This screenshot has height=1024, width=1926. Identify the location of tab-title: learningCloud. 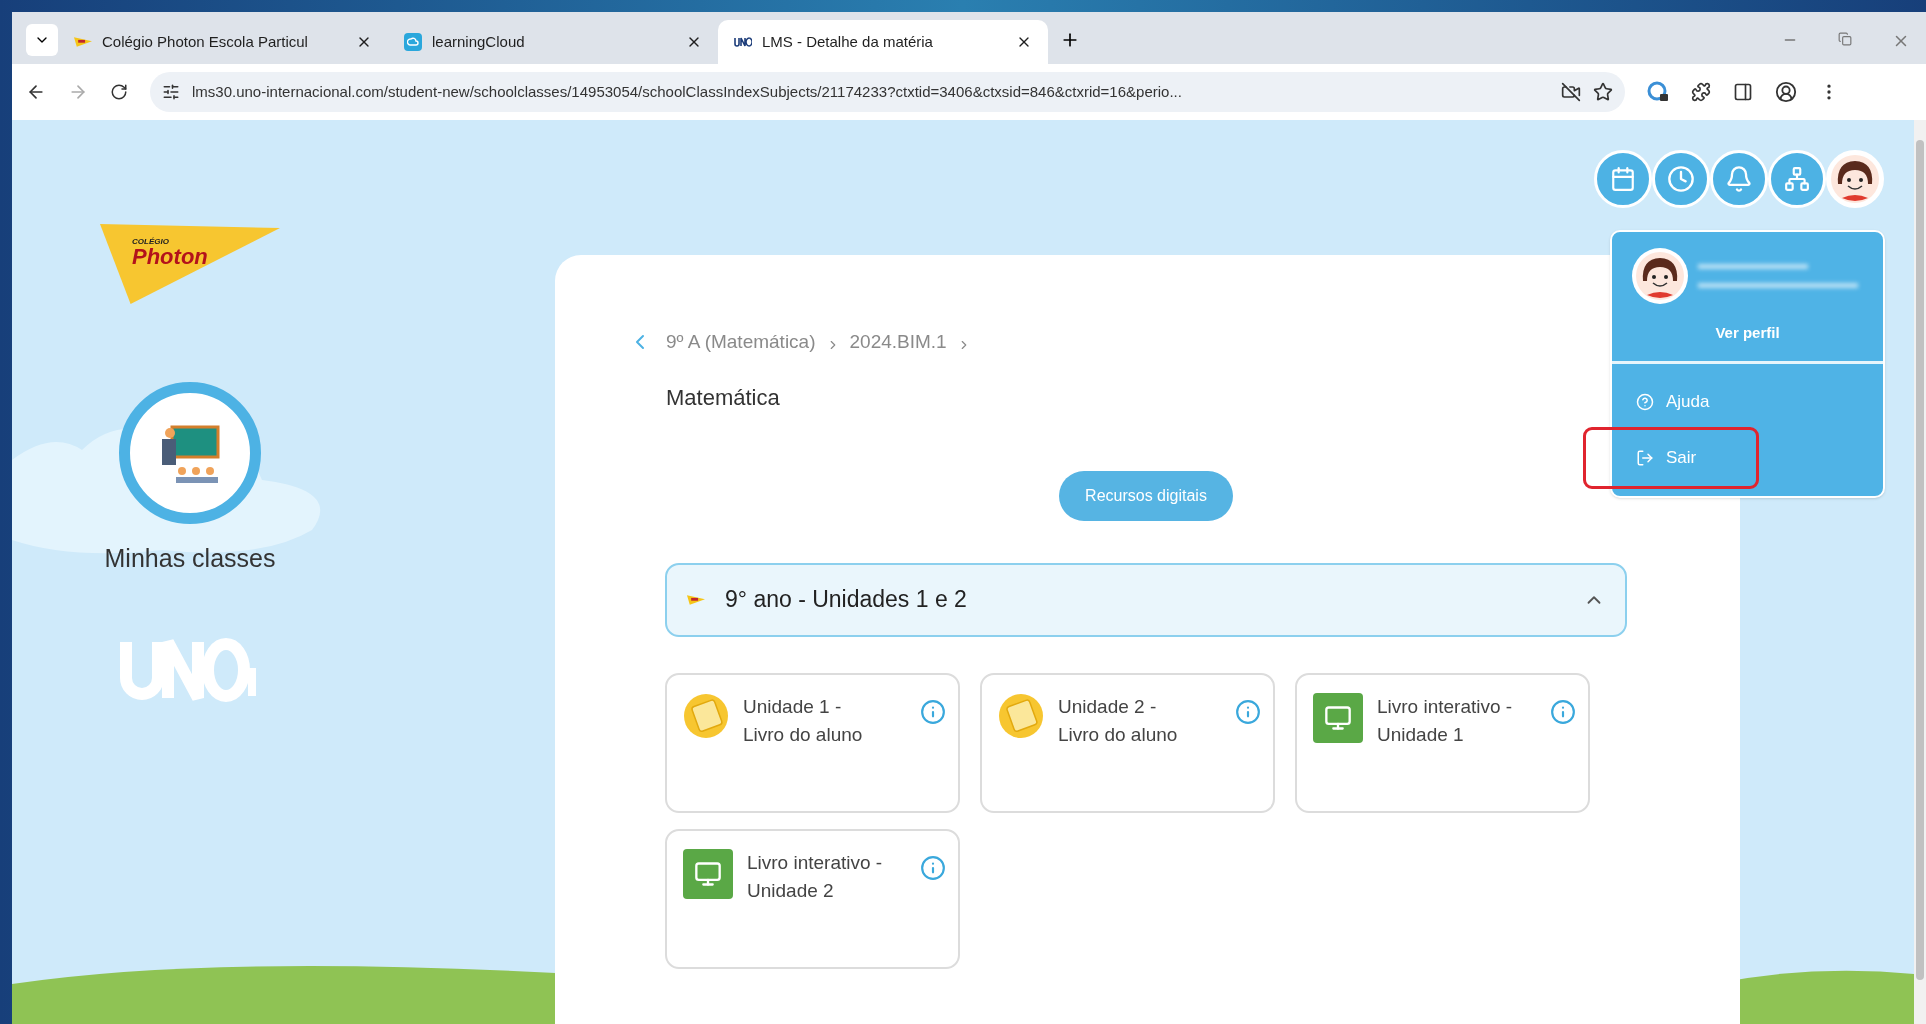
(479, 41).